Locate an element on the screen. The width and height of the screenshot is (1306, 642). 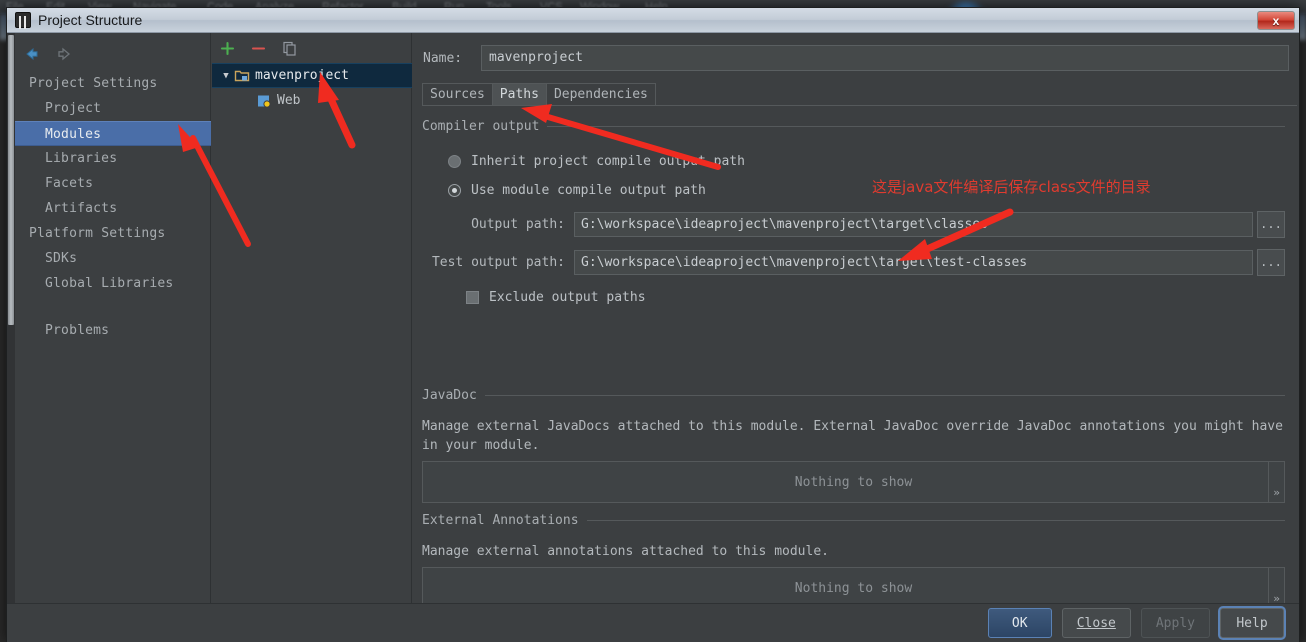
javadoc-empty-box: Nothing to show » is located at coordinates (853, 482).